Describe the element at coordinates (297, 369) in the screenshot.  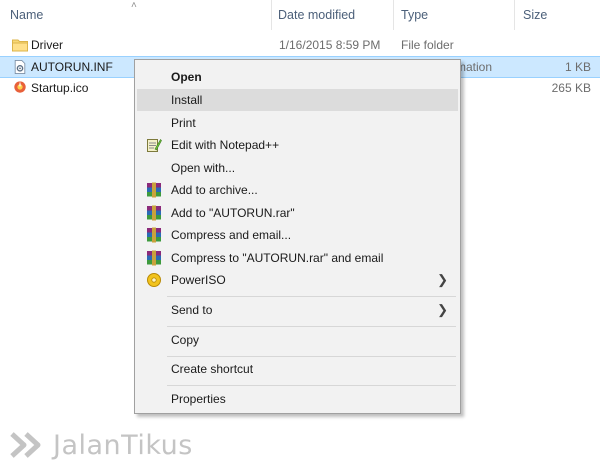
I see `menu-item-create-shortcut: Create shortcut` at that location.